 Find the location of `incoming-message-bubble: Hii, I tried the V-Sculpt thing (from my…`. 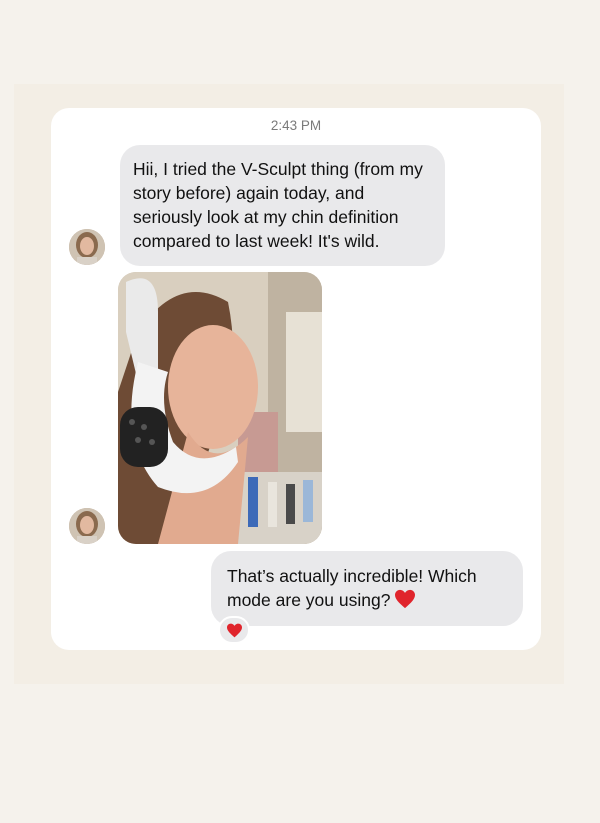

incoming-message-bubble: Hii, I tried the V-Sculpt thing (from my… is located at coordinates (282, 205).